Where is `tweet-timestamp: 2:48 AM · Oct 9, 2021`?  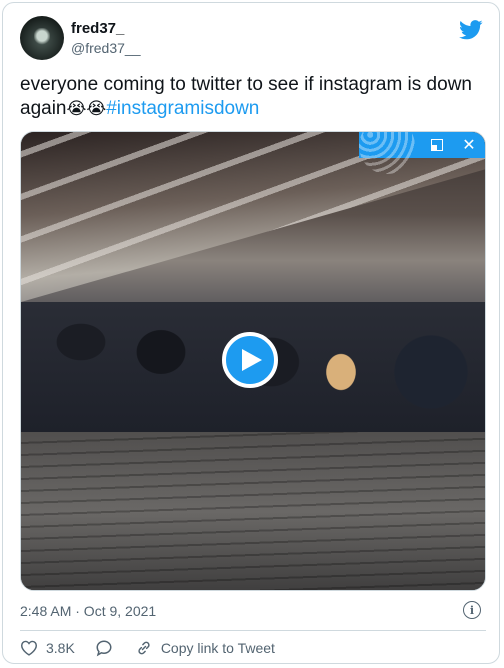 tweet-timestamp: 2:48 AM · Oct 9, 2021 is located at coordinates (253, 611).